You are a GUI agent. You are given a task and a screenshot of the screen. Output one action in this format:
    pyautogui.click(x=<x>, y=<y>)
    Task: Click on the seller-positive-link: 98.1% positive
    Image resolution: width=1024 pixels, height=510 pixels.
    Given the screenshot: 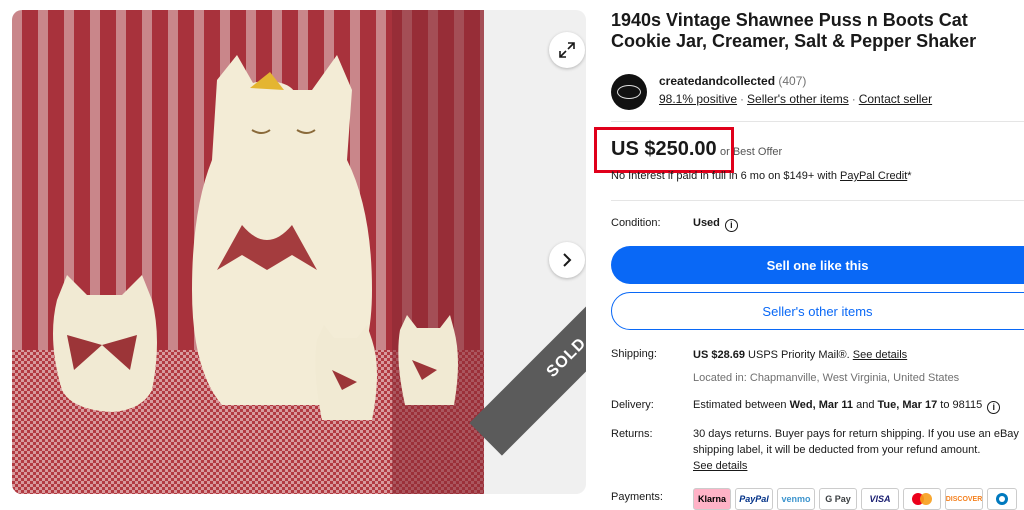 What is the action you would take?
    pyautogui.click(x=698, y=99)
    